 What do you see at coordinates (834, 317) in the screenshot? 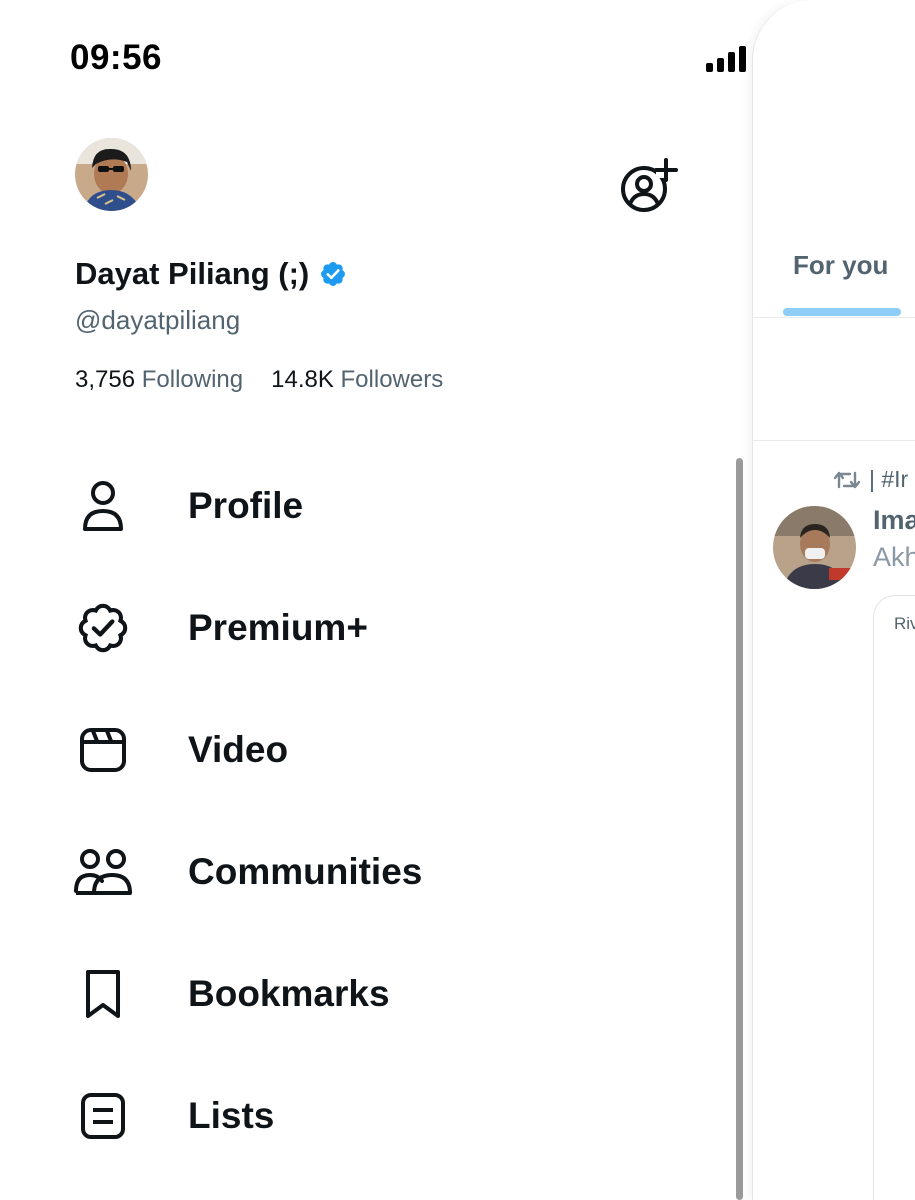
I see `tab-divider` at bounding box center [834, 317].